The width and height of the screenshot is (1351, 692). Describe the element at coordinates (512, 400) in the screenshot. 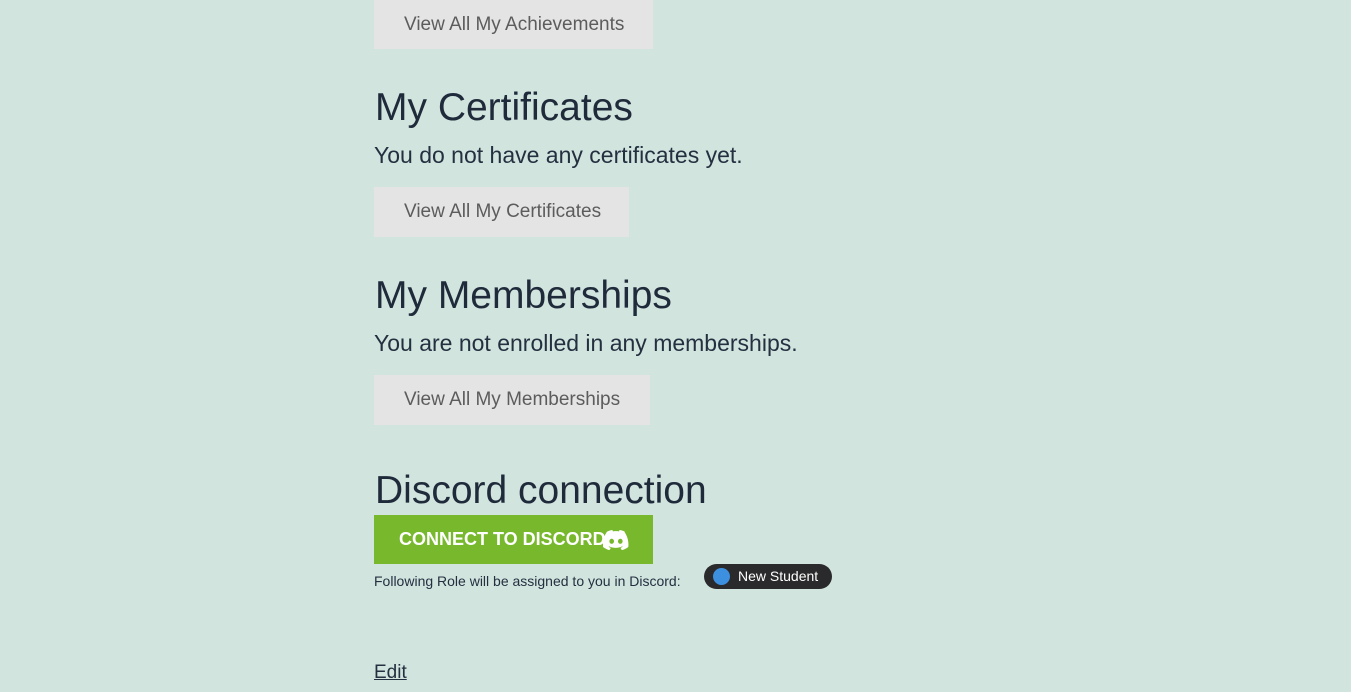

I see `view-all-memberships-button: View All My Memberships` at that location.